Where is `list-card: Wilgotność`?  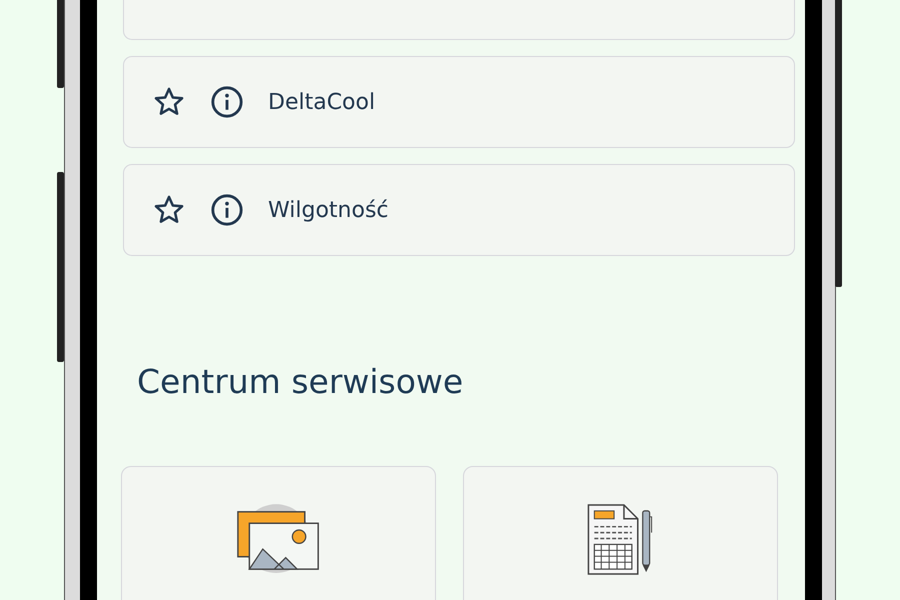
list-card: Wilgotność is located at coordinates (459, 210).